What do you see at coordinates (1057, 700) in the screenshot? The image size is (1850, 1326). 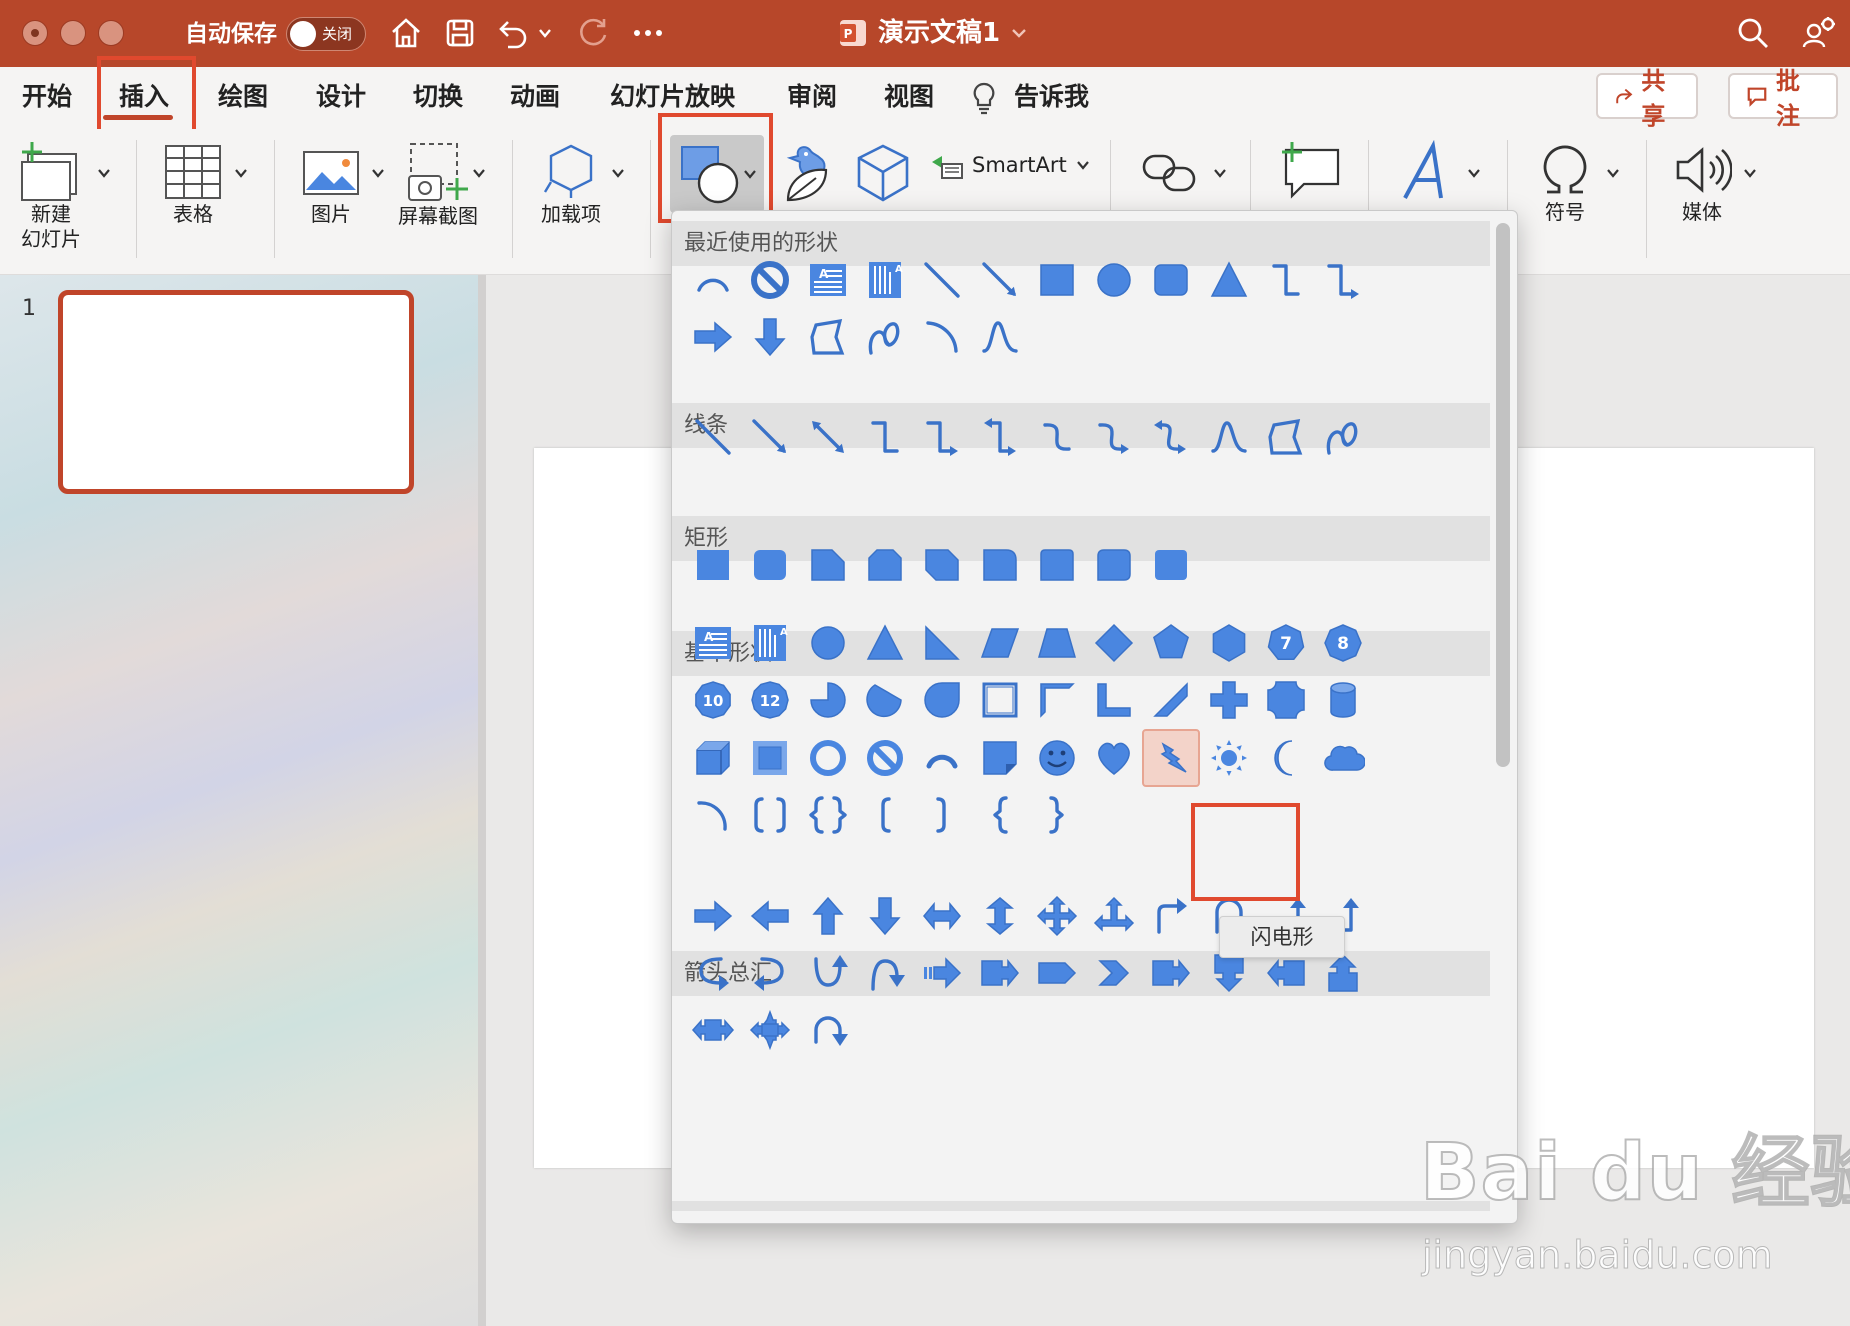 I see `shape-halfframe` at bounding box center [1057, 700].